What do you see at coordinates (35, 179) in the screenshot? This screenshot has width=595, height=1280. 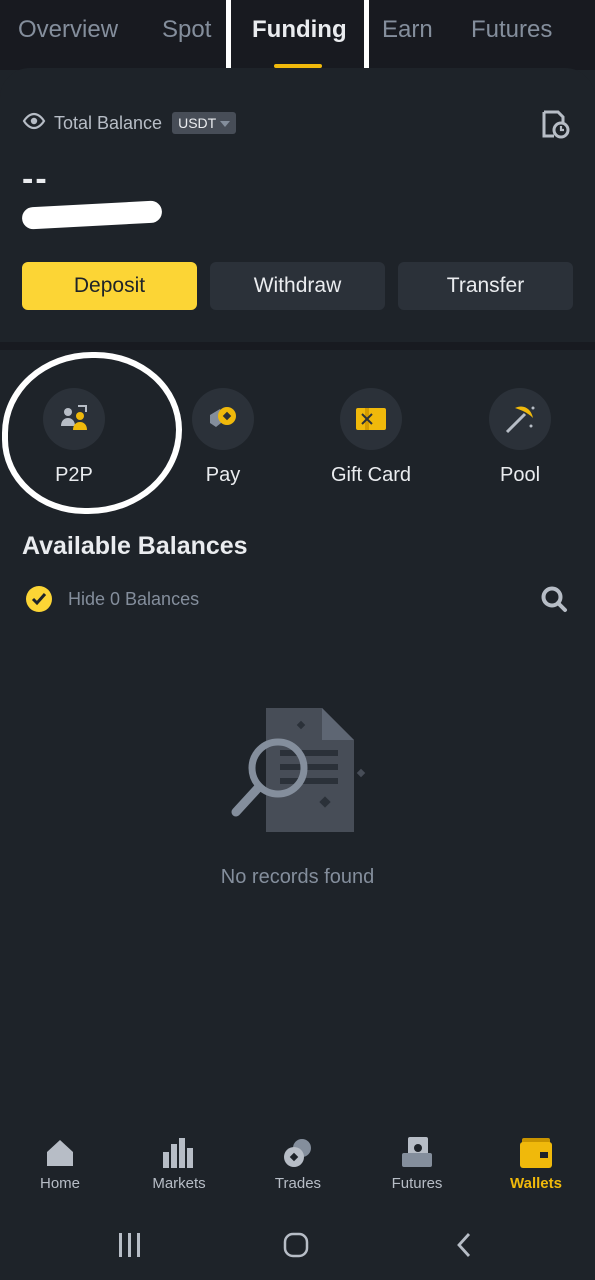 I see `balance-value: --` at bounding box center [35, 179].